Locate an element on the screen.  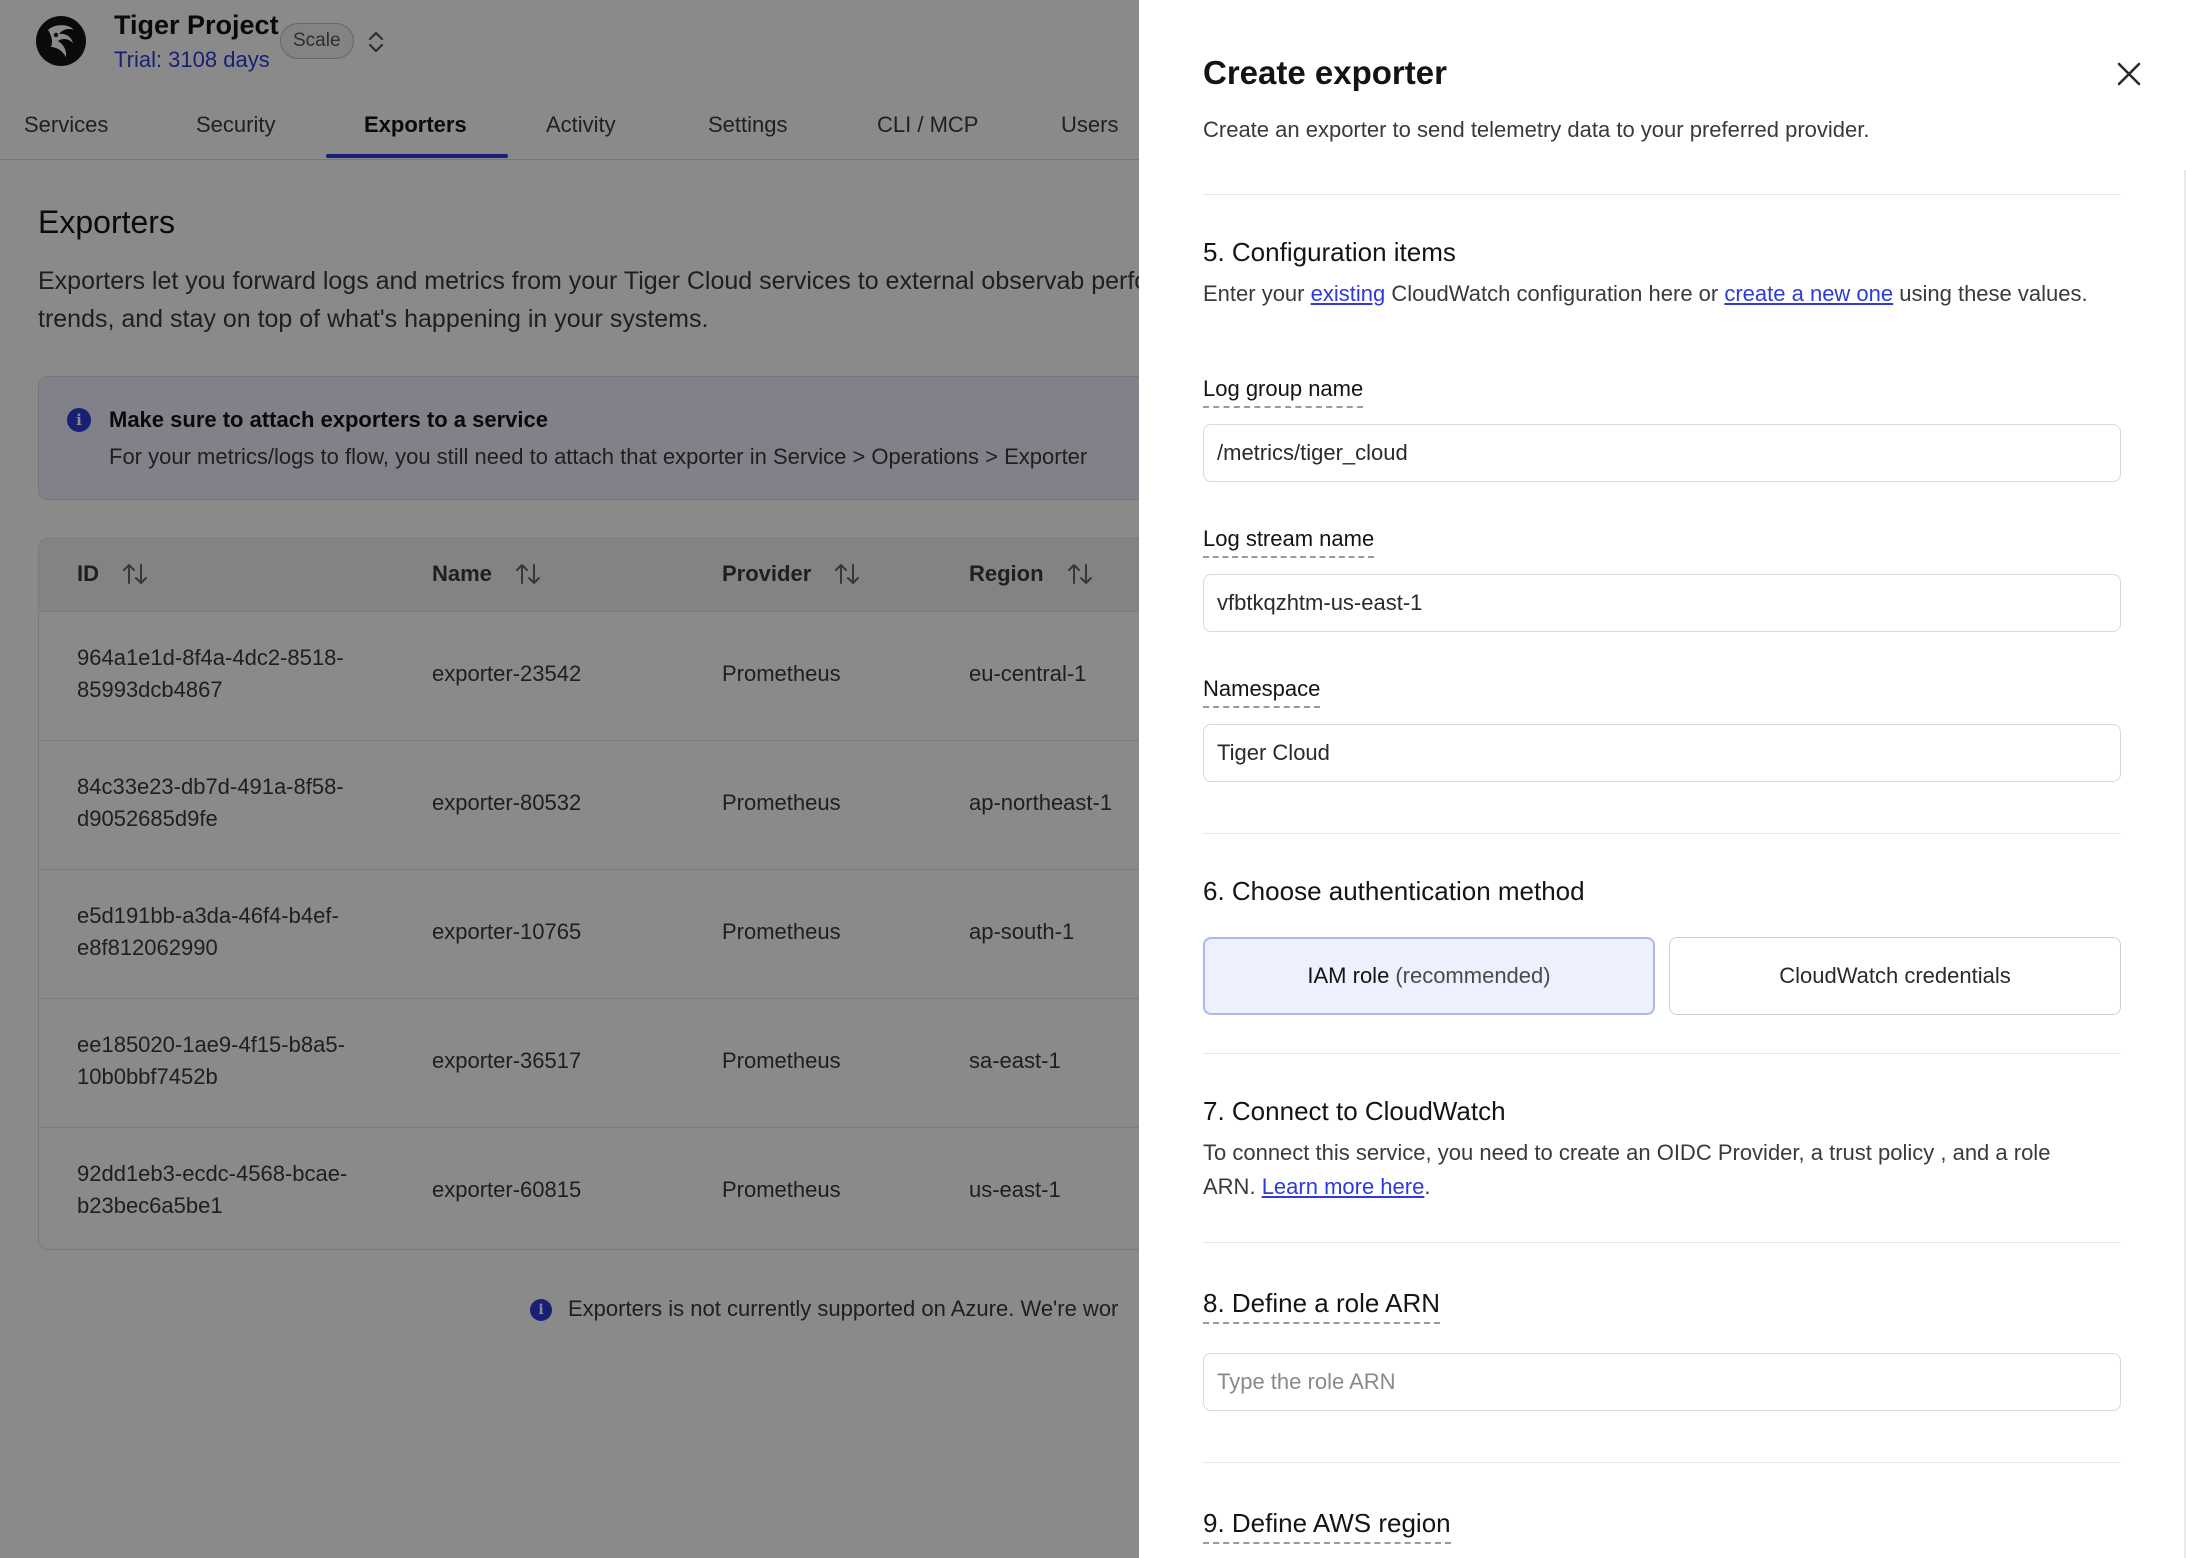
cloudwatch-credentials-option: CloudWatch credentials is located at coordinates (1895, 976).